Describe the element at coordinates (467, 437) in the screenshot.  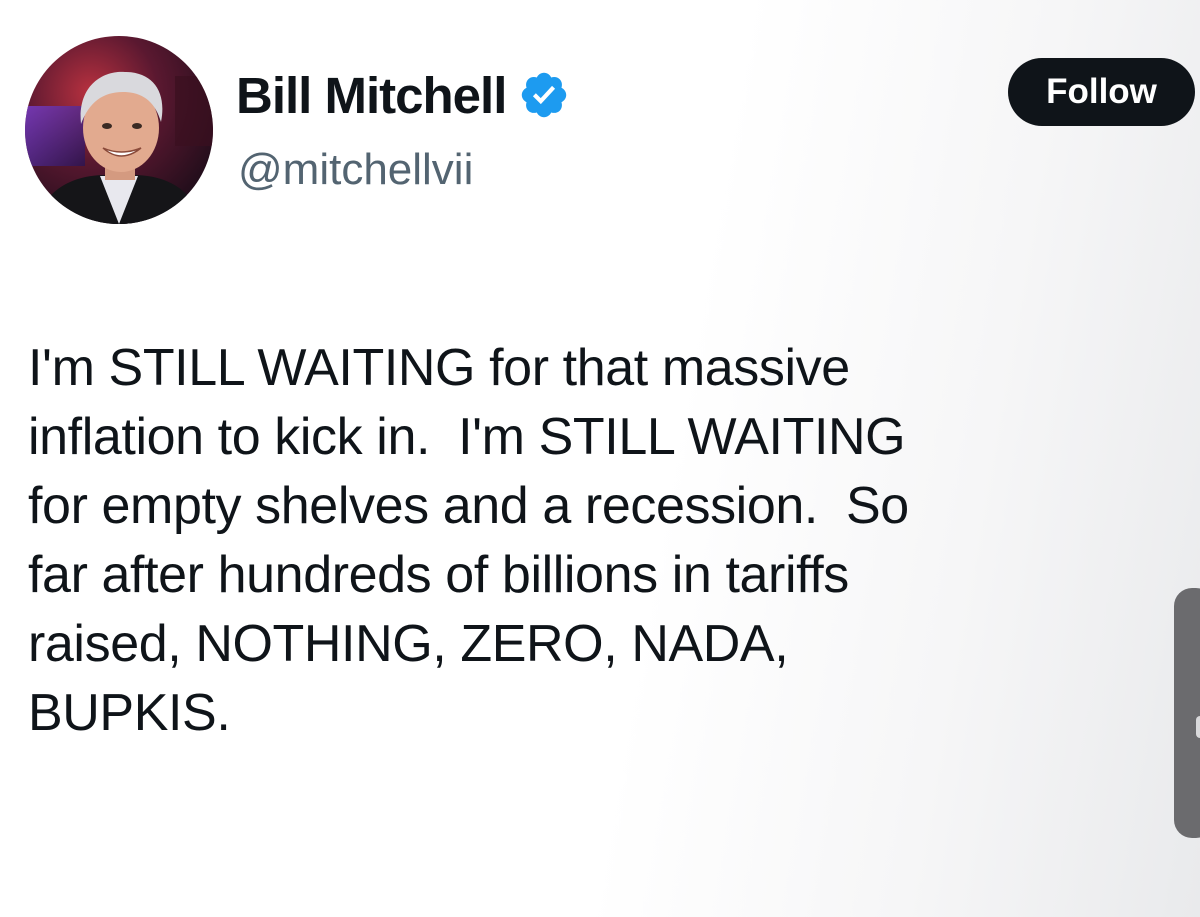
I see `tweet-text-line: inflation to kick in. I'm STILL WAITING` at that location.